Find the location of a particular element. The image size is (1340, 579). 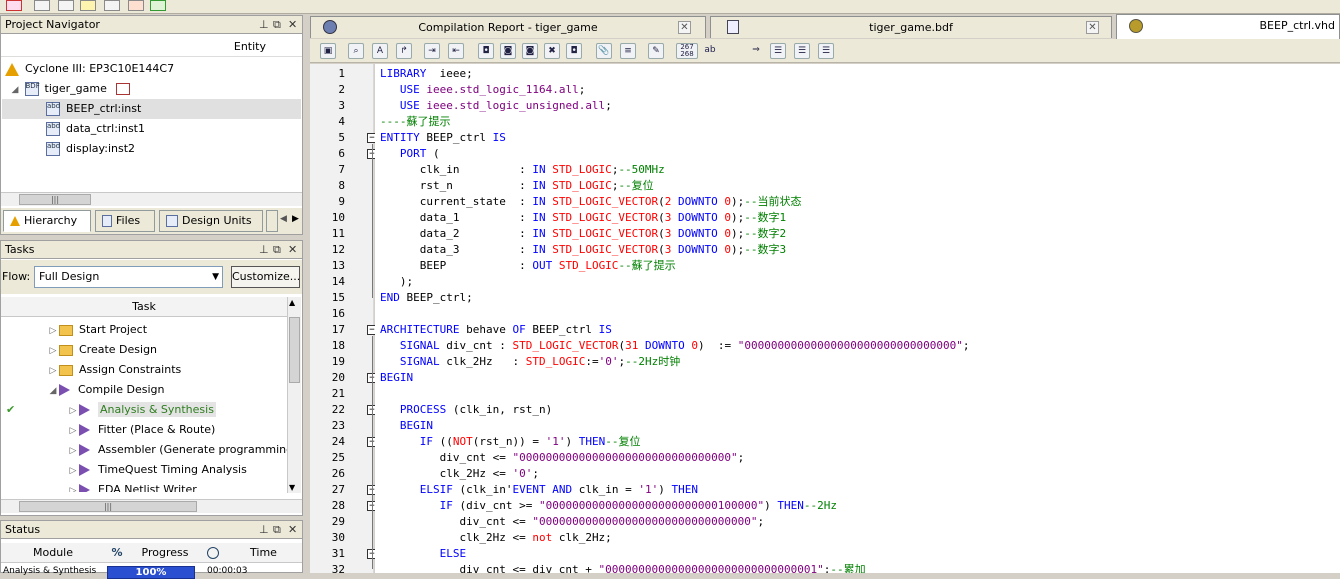

unindent-icon: ⇤ is located at coordinates (456, 51).